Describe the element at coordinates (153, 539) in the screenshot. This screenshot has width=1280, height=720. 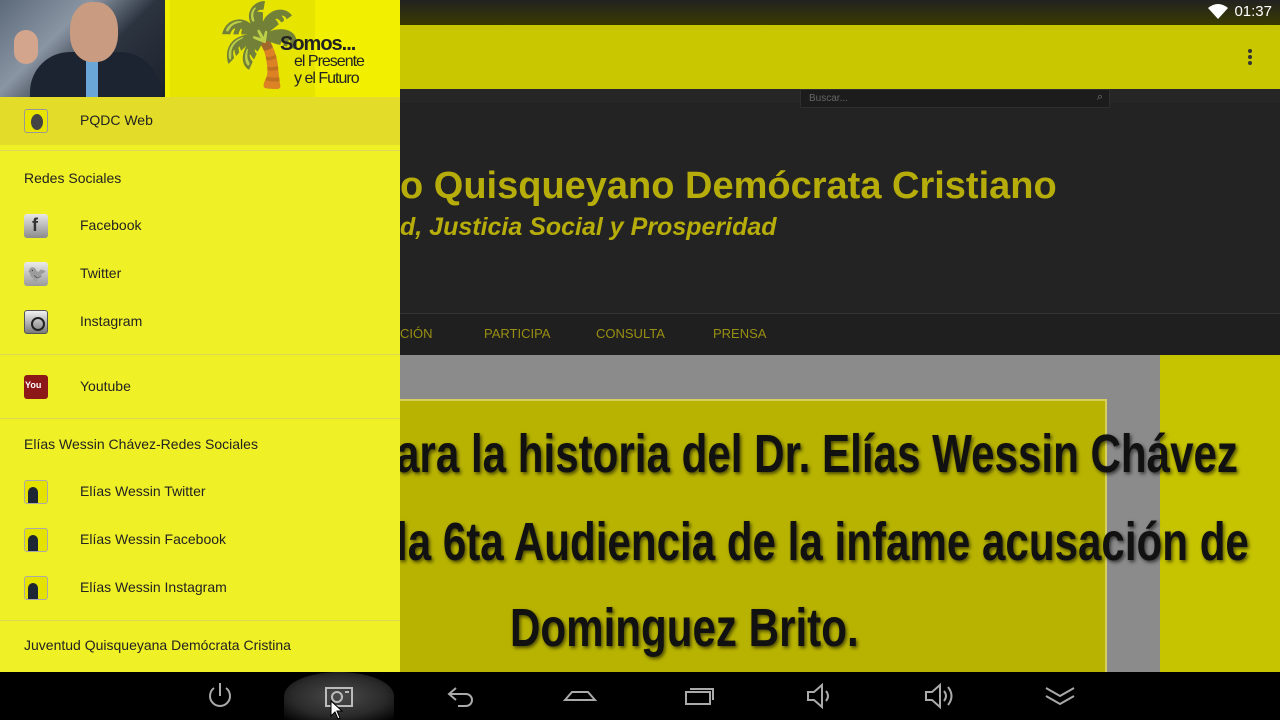
I see `drawer-item-label: Elías Wessin Facebook` at that location.